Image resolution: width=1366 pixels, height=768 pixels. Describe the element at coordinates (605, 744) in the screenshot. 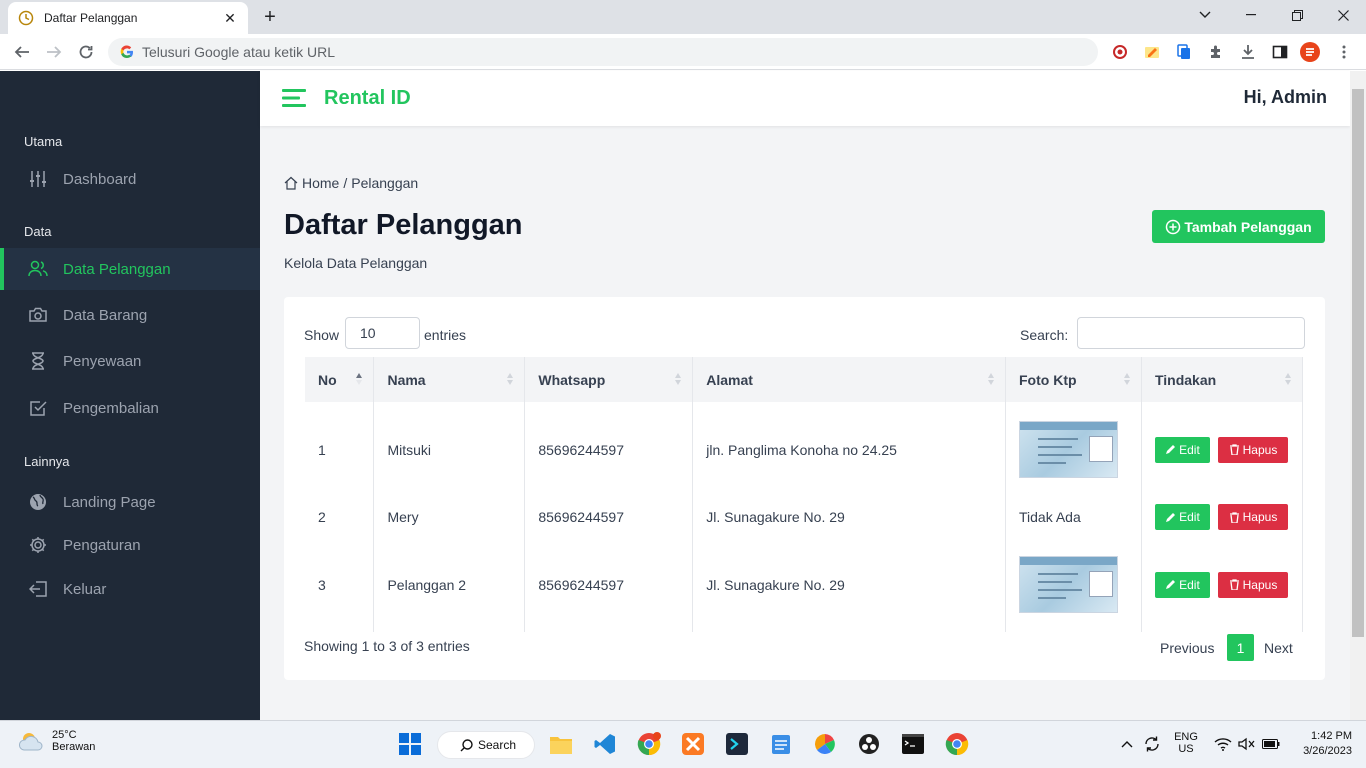

I see `vscode-icon` at that location.